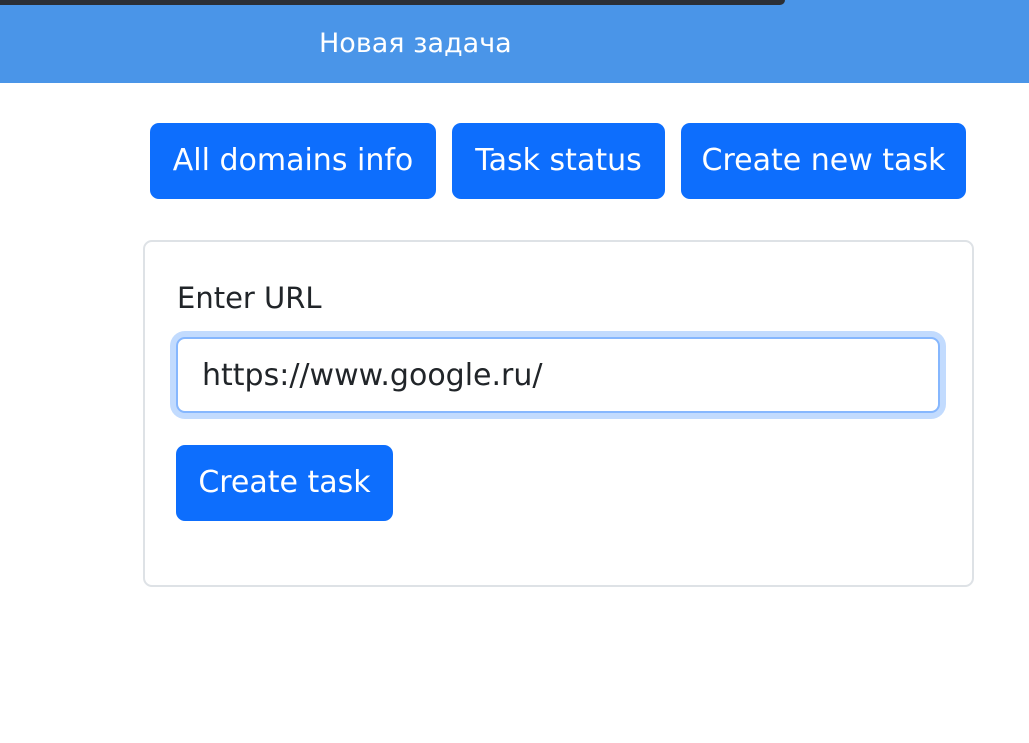  Describe the element at coordinates (558, 161) in the screenshot. I see `task-status-button: Task status` at that location.